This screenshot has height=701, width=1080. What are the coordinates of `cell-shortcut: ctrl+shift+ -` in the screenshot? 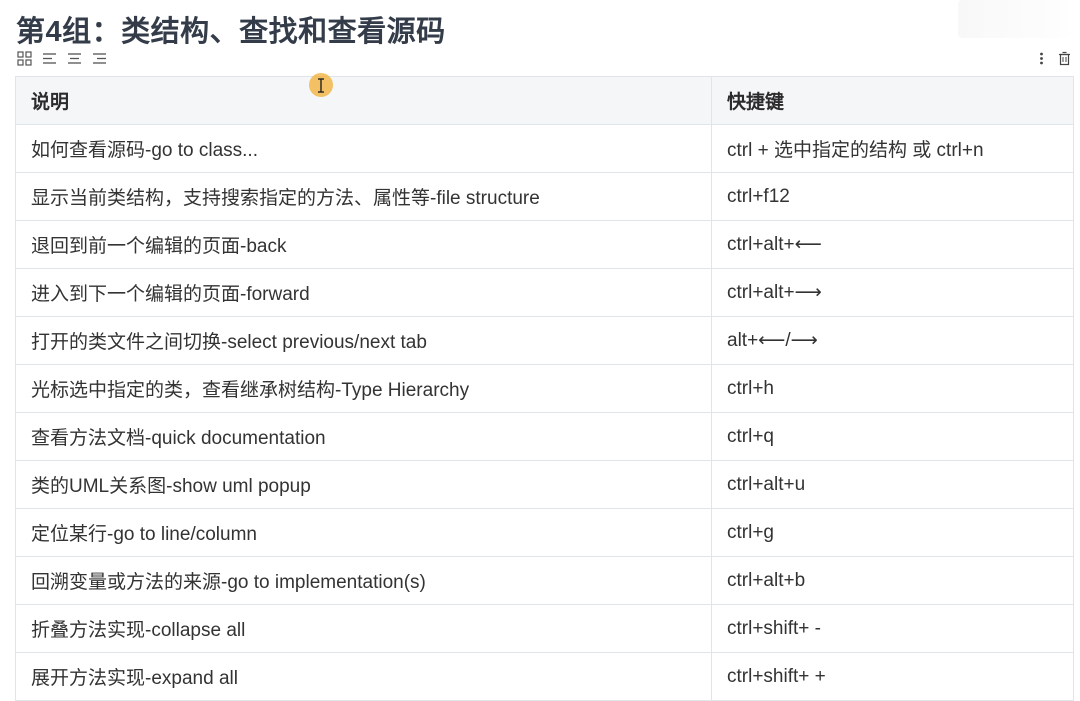 It's located at (892, 628).